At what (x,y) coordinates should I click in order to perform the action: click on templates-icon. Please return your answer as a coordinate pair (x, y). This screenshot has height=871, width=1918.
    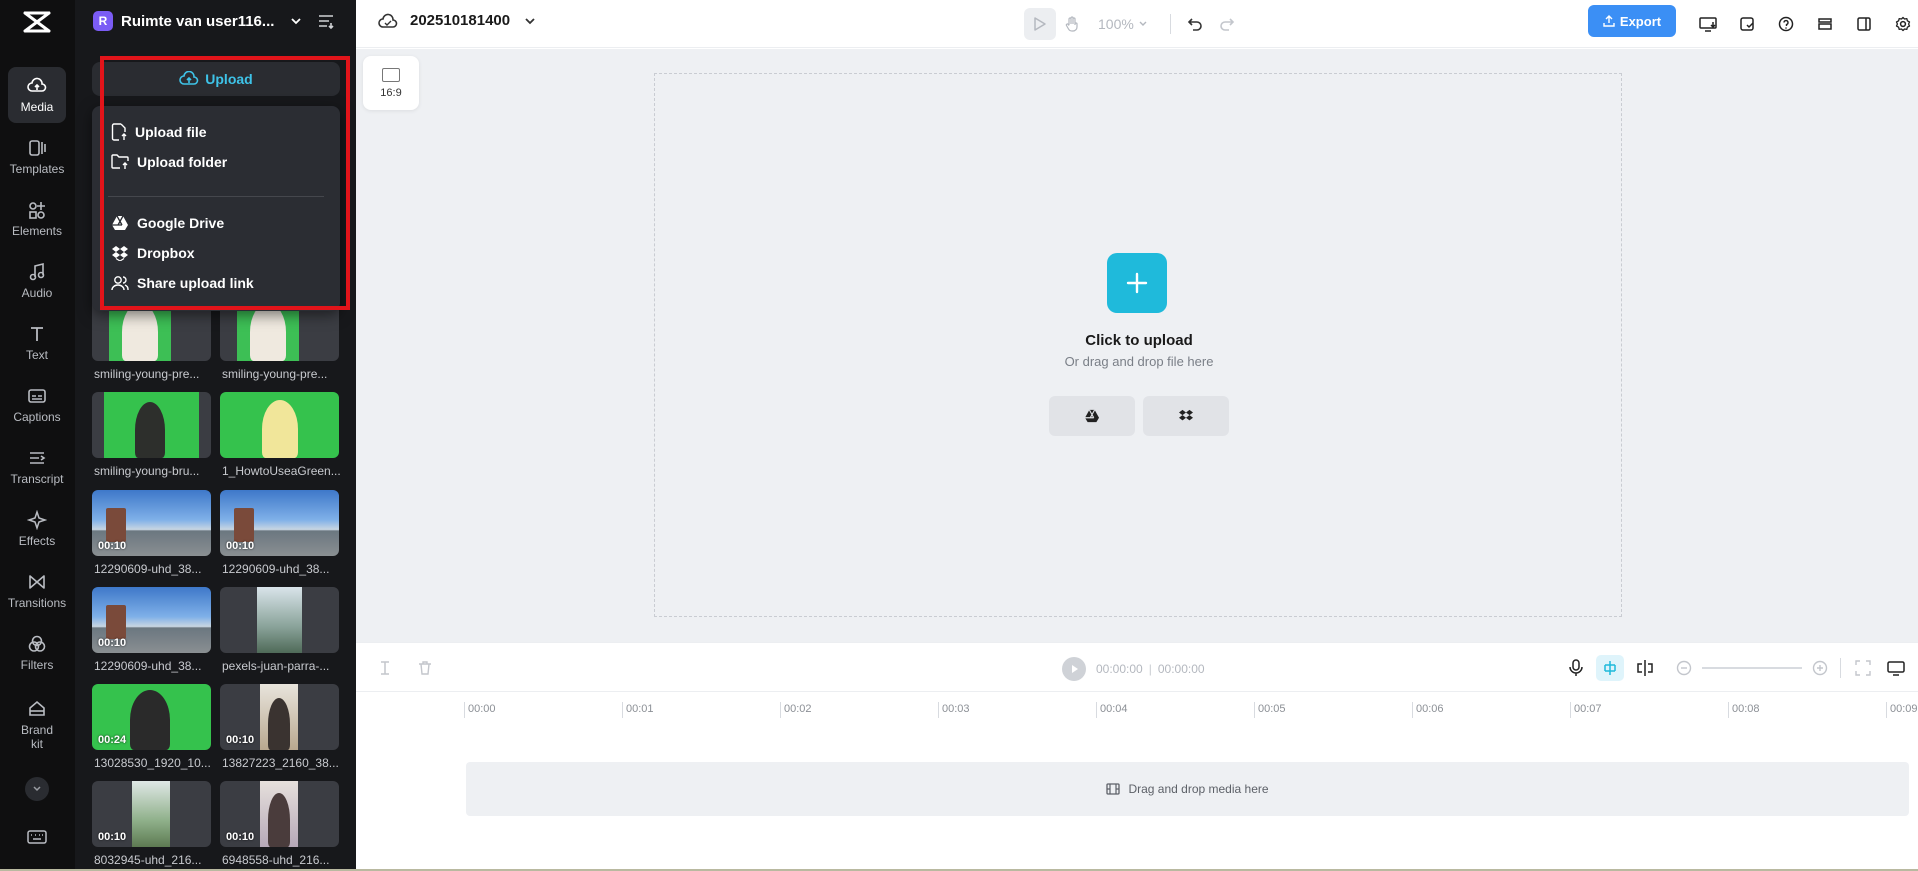
    Looking at the image, I should click on (37, 148).